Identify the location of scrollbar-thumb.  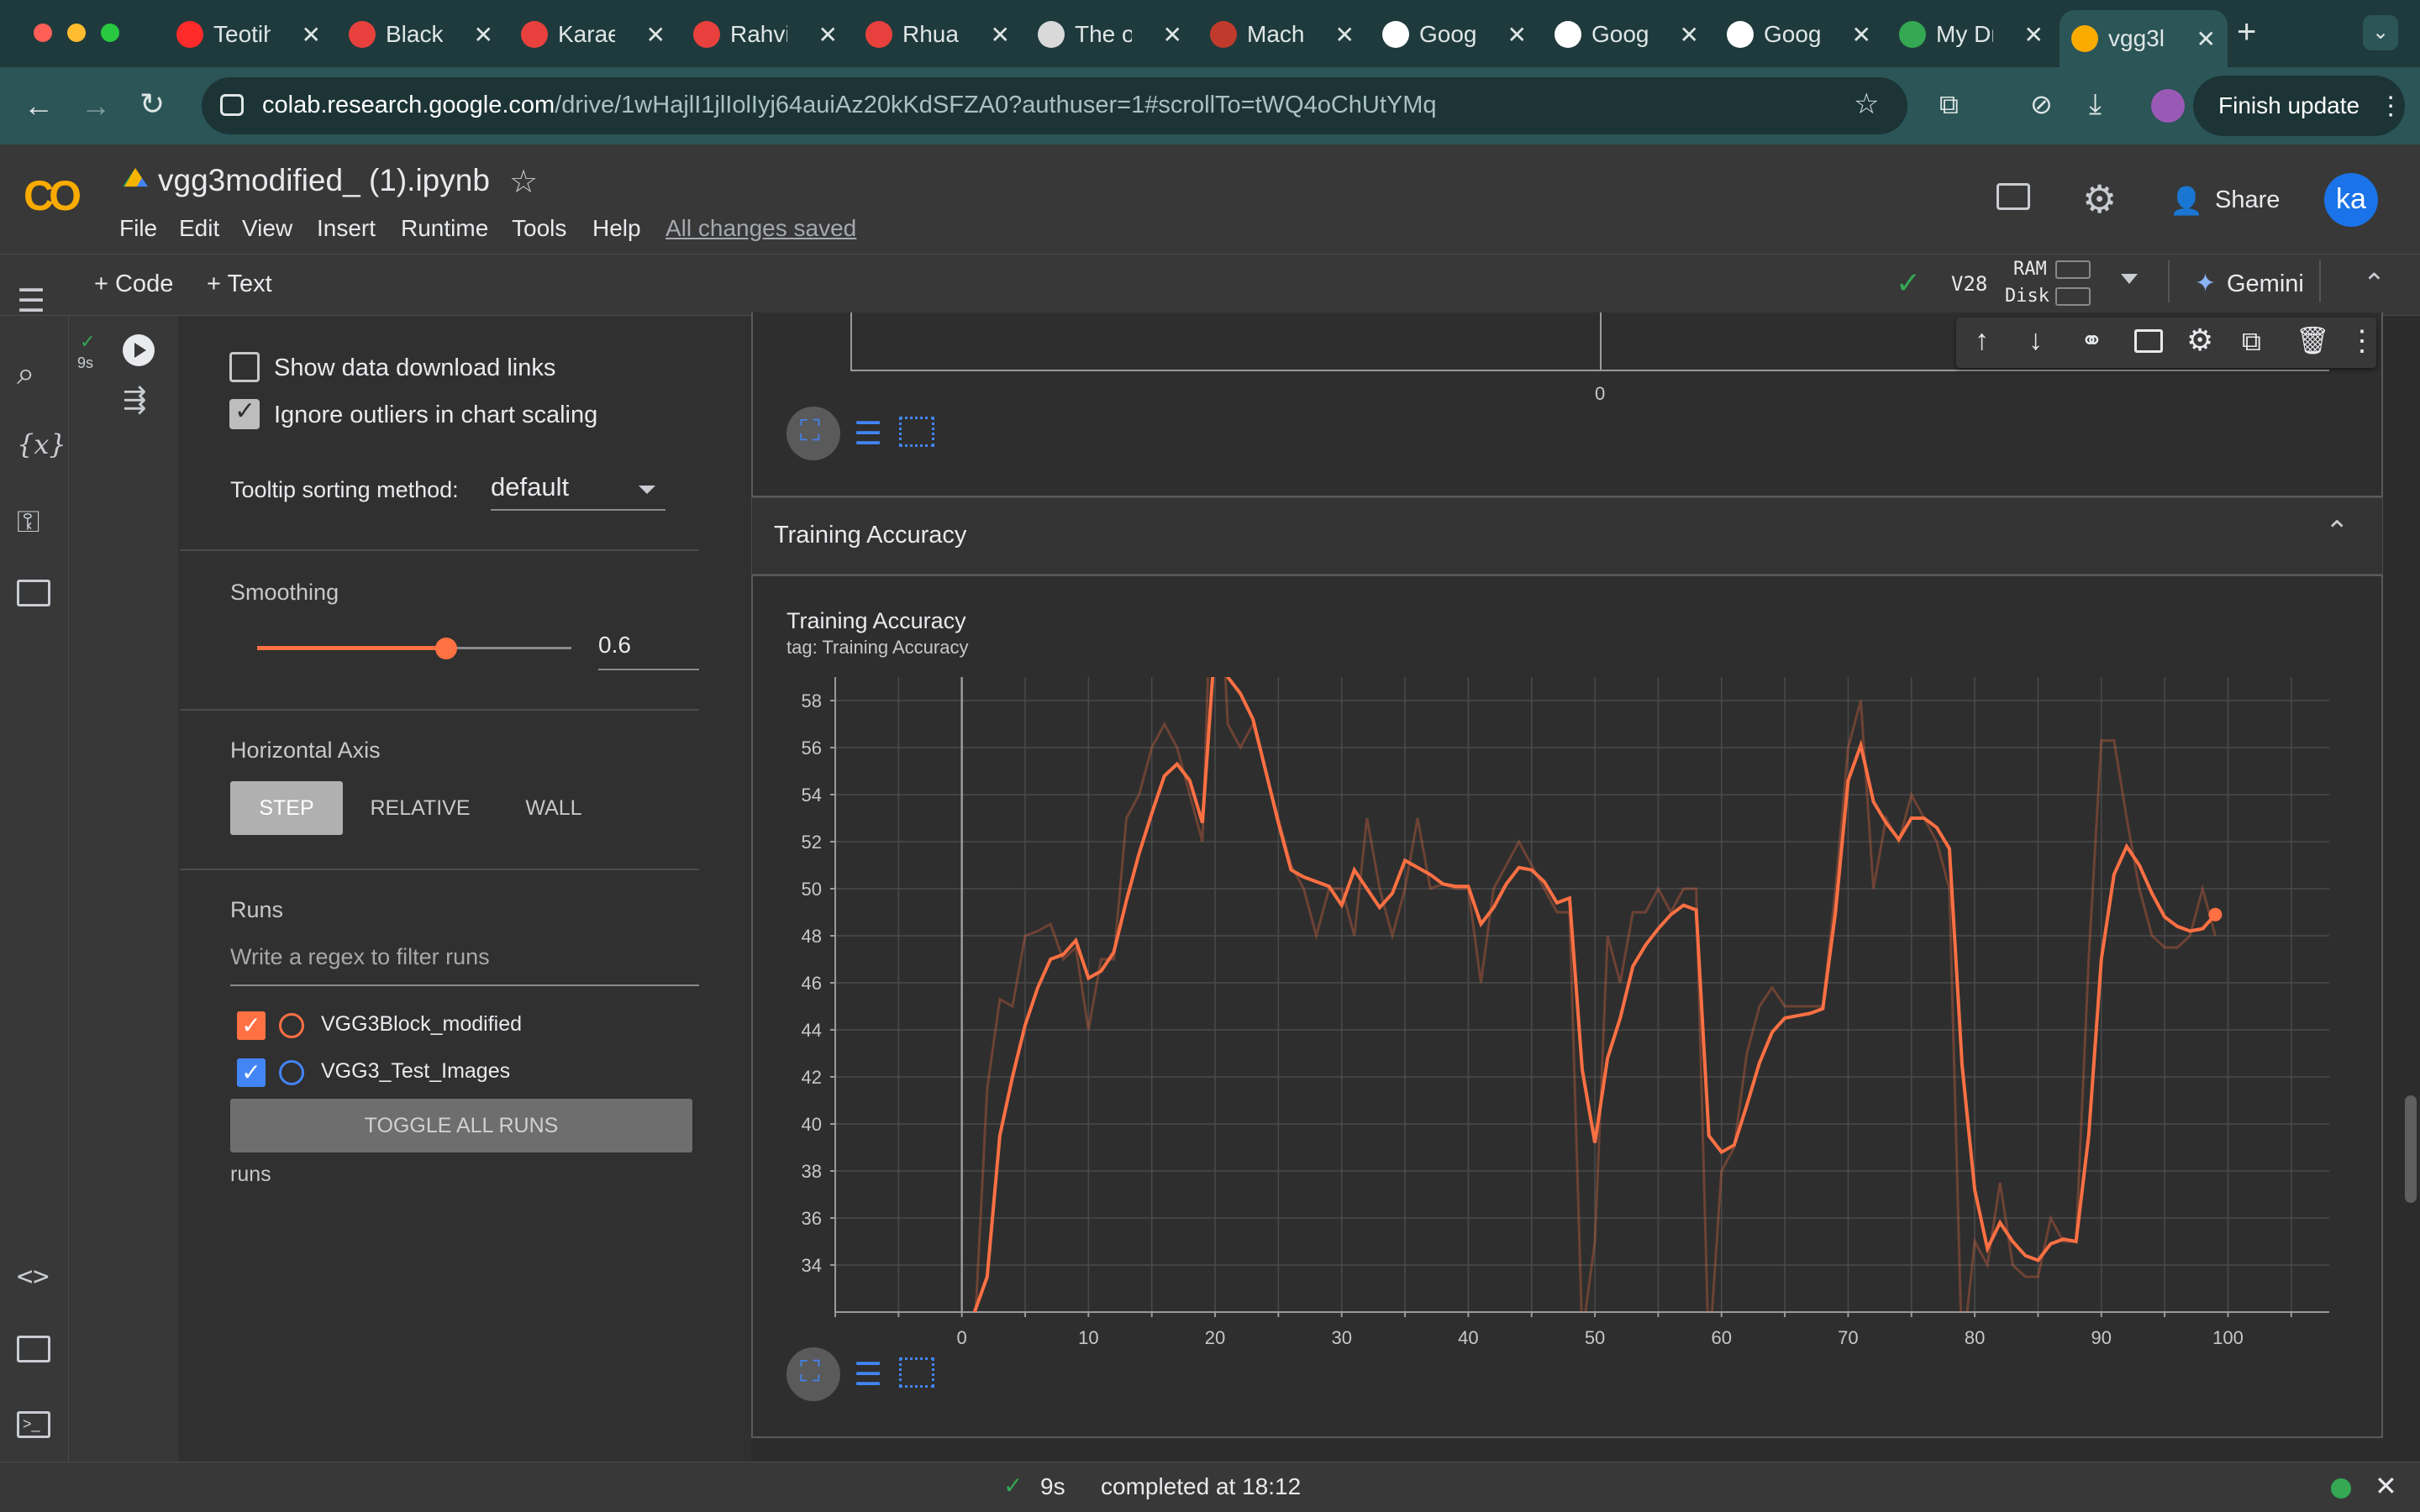
(2411, 1149).